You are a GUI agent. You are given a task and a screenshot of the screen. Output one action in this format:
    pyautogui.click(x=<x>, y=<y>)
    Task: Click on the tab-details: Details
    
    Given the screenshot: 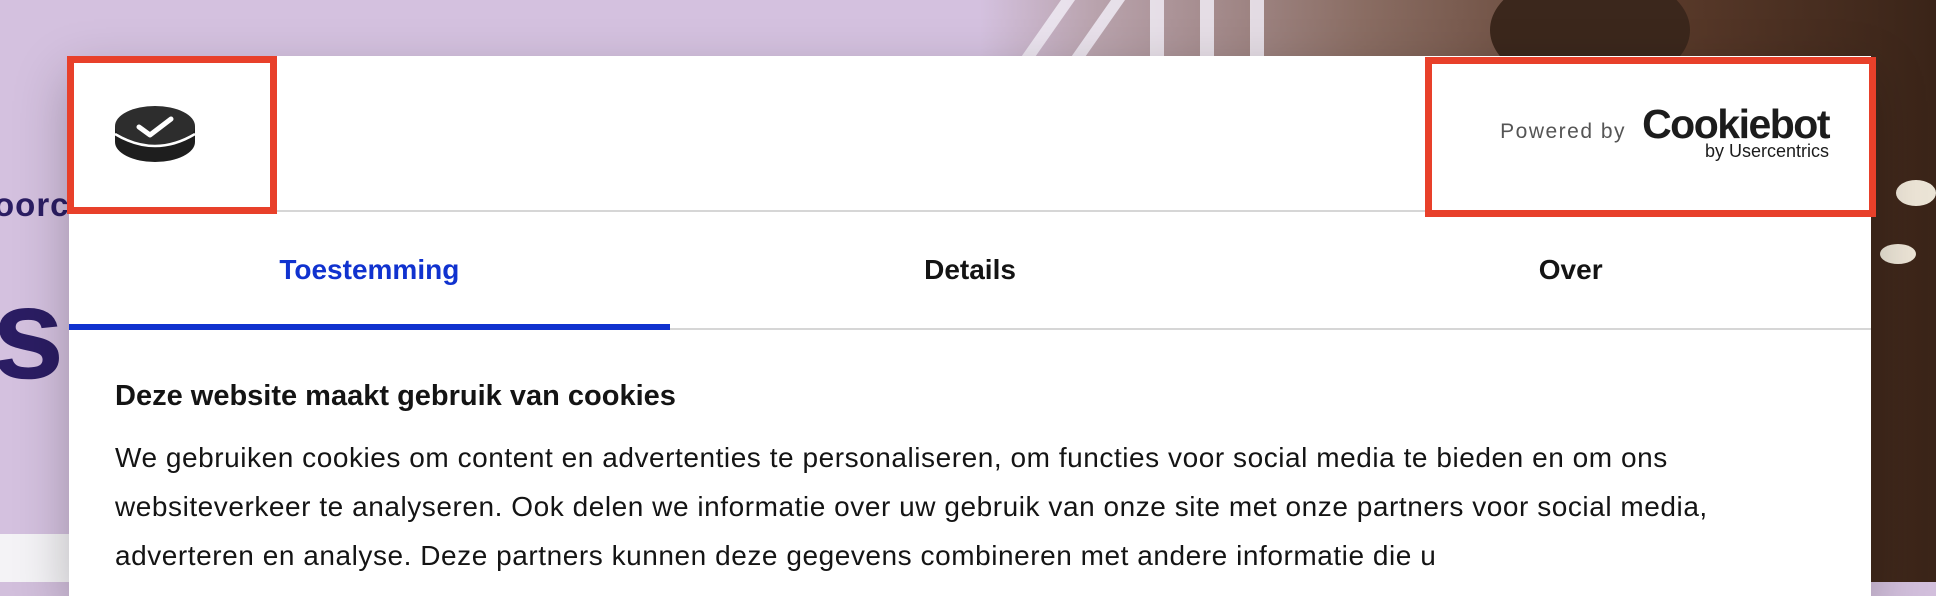 What is the action you would take?
    pyautogui.click(x=970, y=270)
    